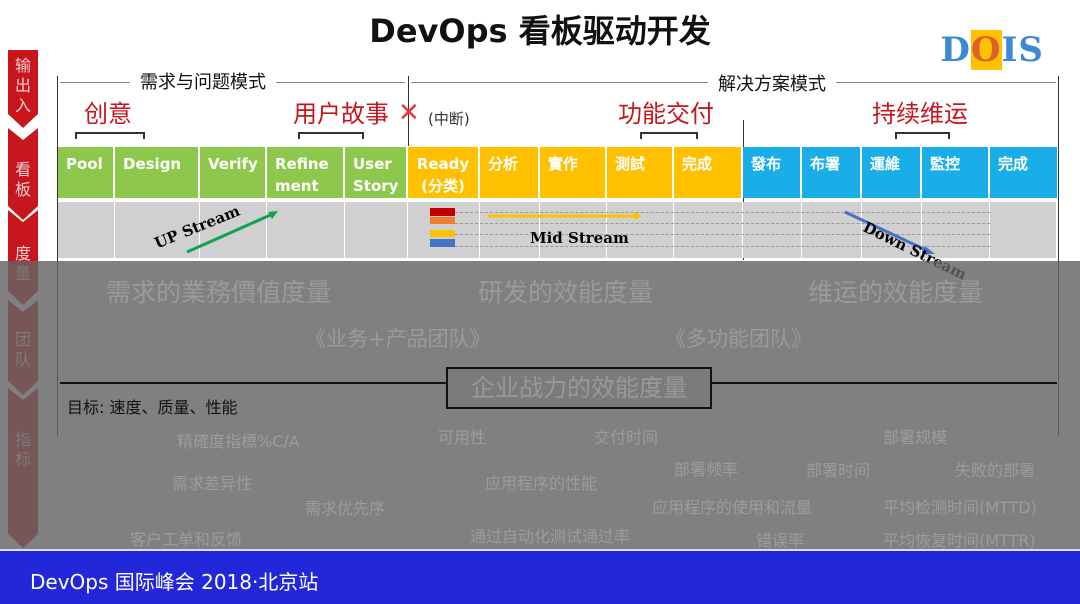 The width and height of the screenshot is (1080, 604). What do you see at coordinates (540, 576) in the screenshot?
I see `footer-banner: DevOps 国际峰会 2018·北京站` at bounding box center [540, 576].